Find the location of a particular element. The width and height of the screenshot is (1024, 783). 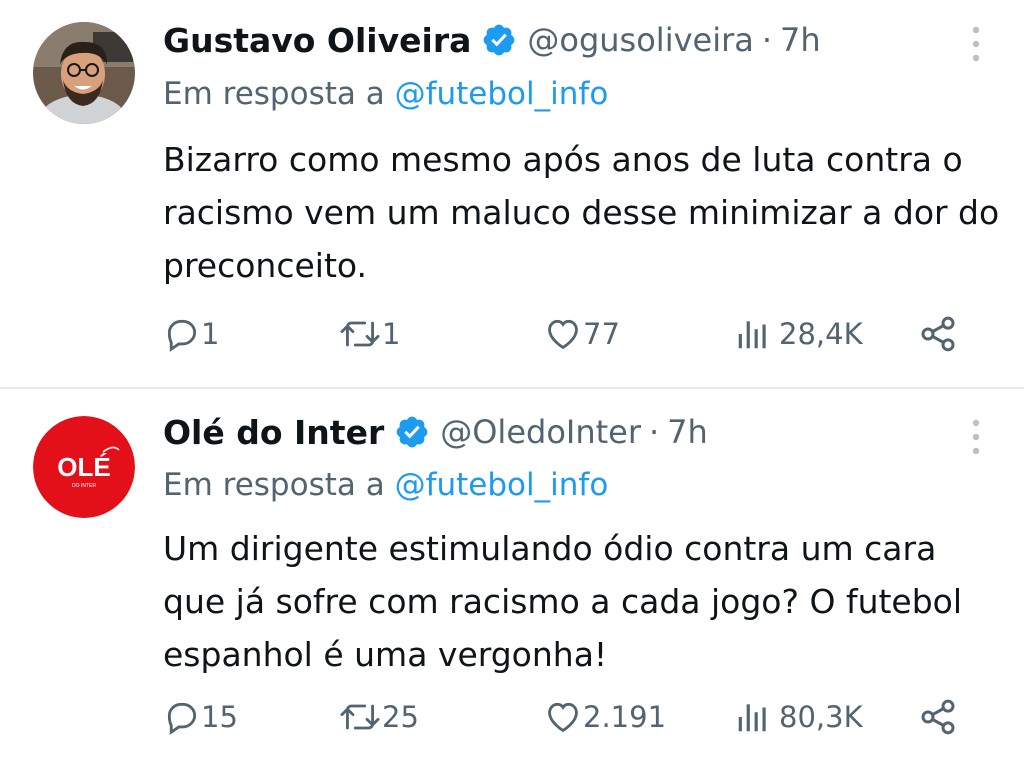

like-count: 77 is located at coordinates (601, 334).